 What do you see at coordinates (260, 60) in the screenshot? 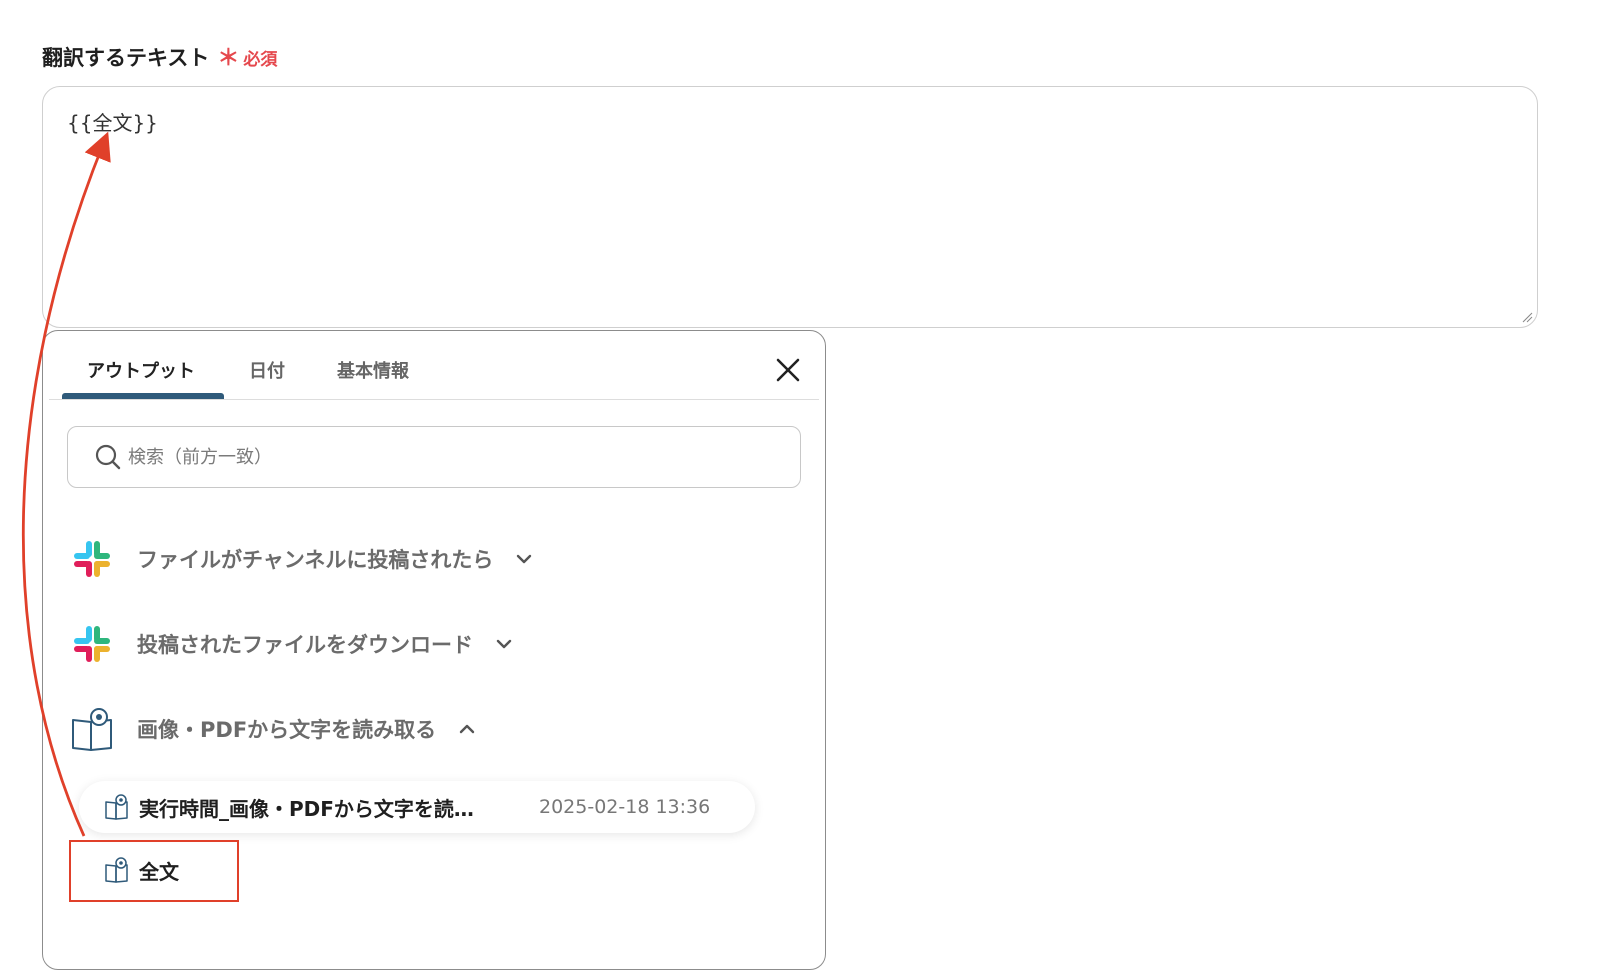
I see `required-text: 必須` at bounding box center [260, 60].